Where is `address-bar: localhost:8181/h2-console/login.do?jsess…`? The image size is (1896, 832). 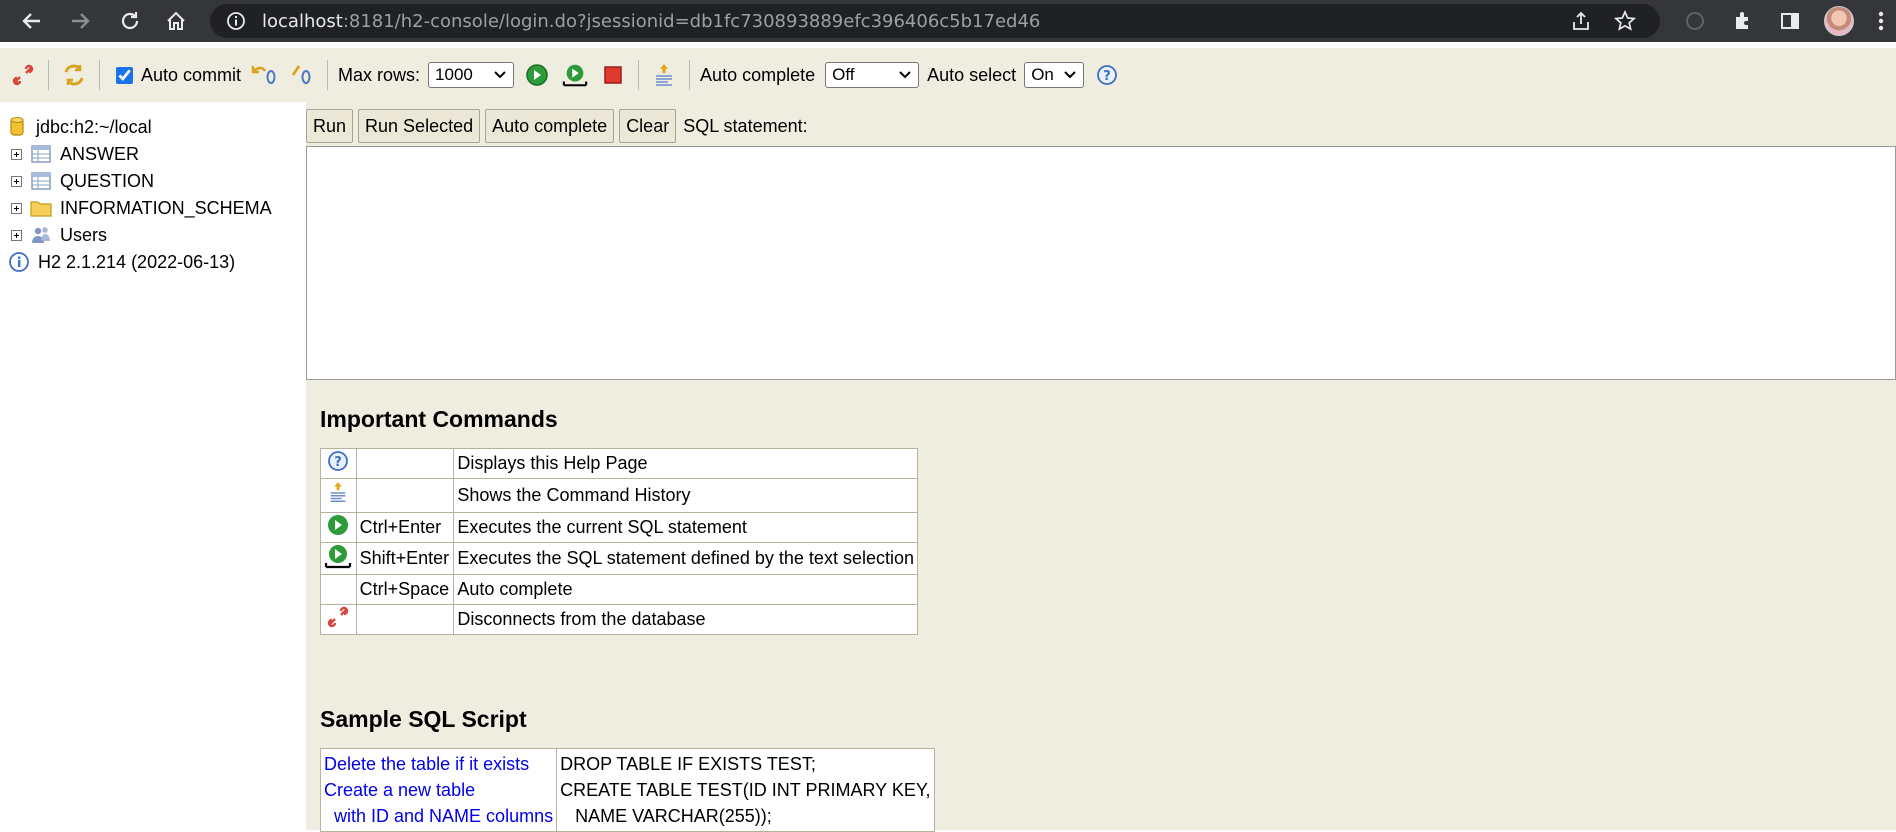
address-bar: localhost:8181/h2-console/login.do?jsess… is located at coordinates (935, 21).